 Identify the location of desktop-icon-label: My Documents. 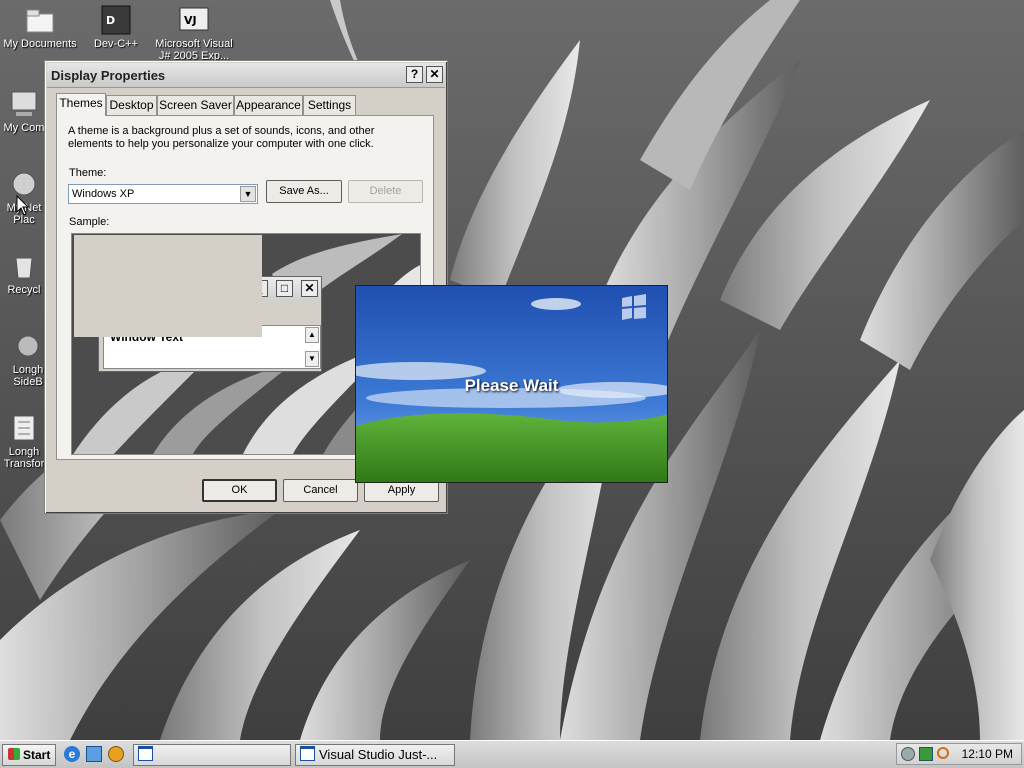
(40, 44).